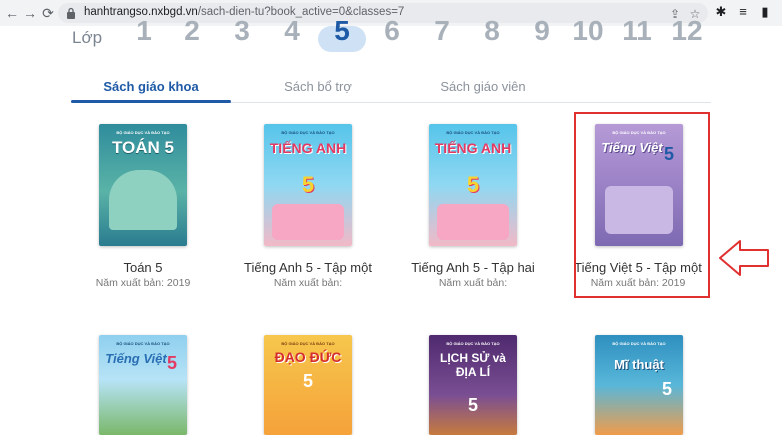  I want to click on grade-8: 8, so click(492, 31).